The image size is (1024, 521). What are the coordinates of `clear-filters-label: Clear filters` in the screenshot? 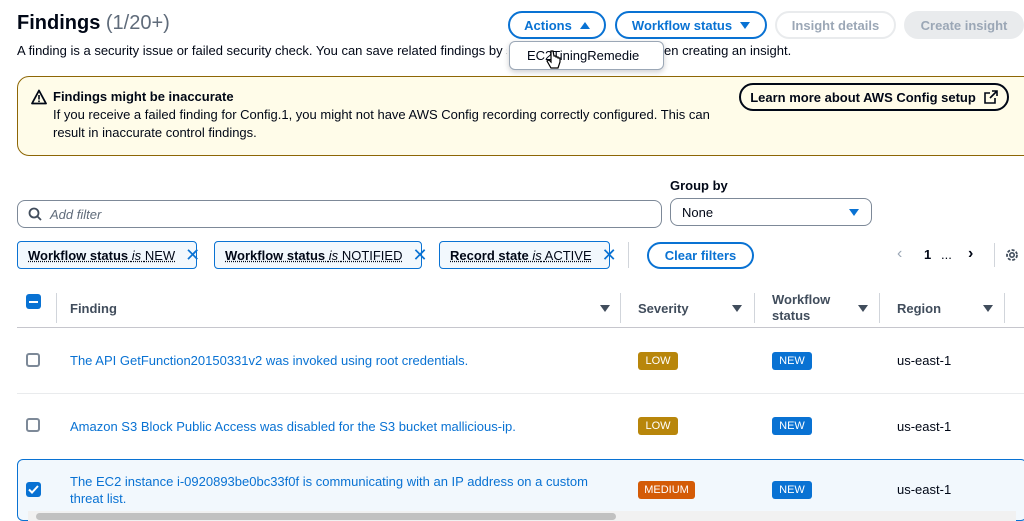 It's located at (701, 255).